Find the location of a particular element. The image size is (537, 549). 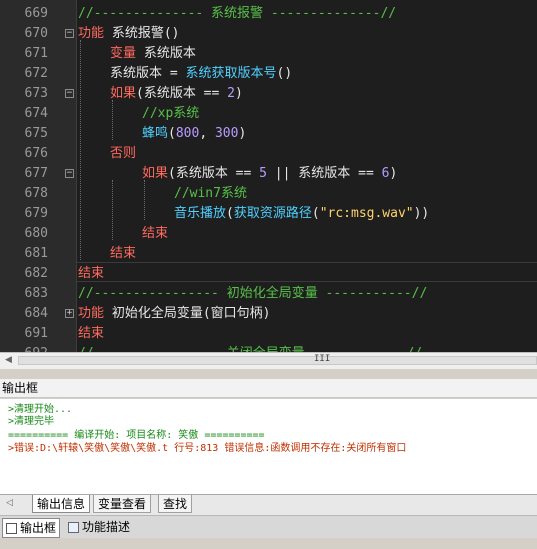

code-text: 如果(系统版本 == 5 || 系统版本 == 6) is located at coordinates (269, 174).